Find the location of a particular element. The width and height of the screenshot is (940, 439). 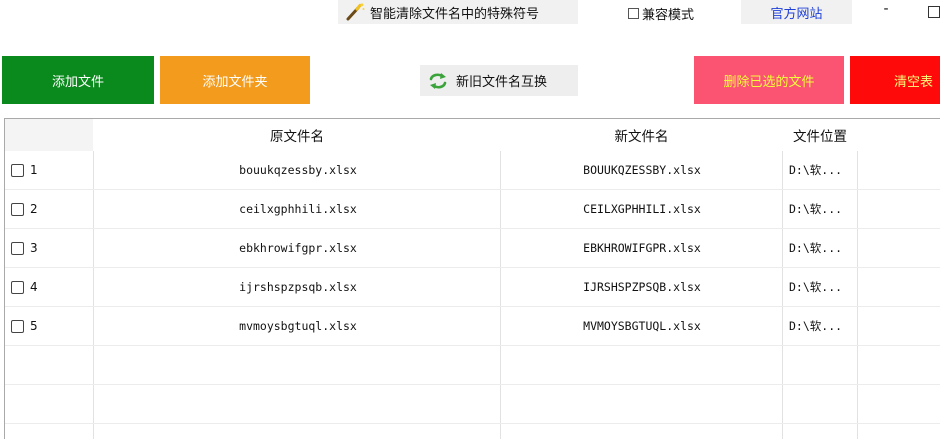

add-file-label: 添加文件 is located at coordinates (77, 82).